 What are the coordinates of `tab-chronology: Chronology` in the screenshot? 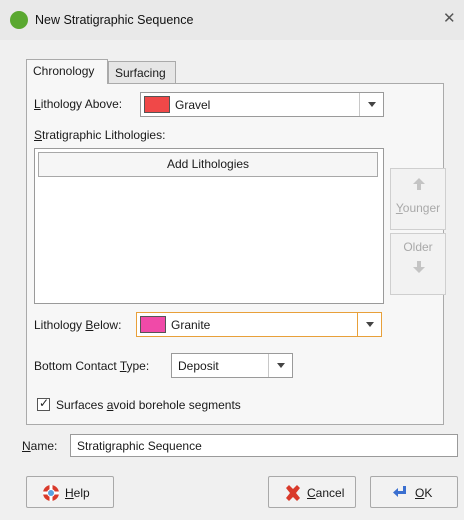 It's located at (67, 71).